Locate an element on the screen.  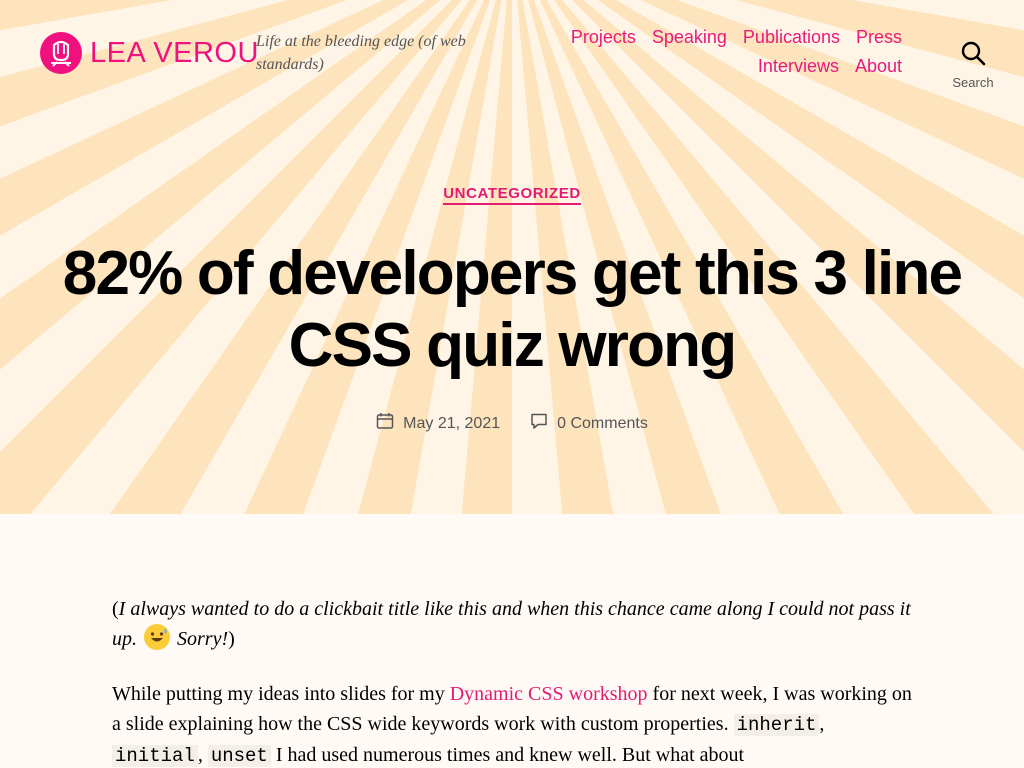
keyword-inherit: inherit is located at coordinates (776, 725).